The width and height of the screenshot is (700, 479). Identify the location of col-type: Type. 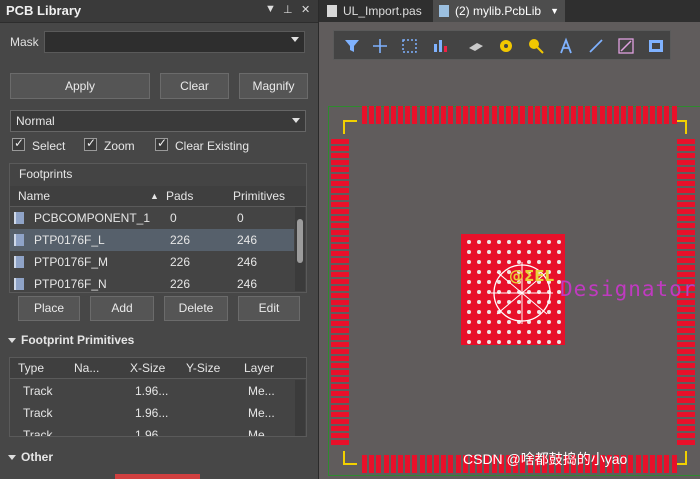
(31, 368).